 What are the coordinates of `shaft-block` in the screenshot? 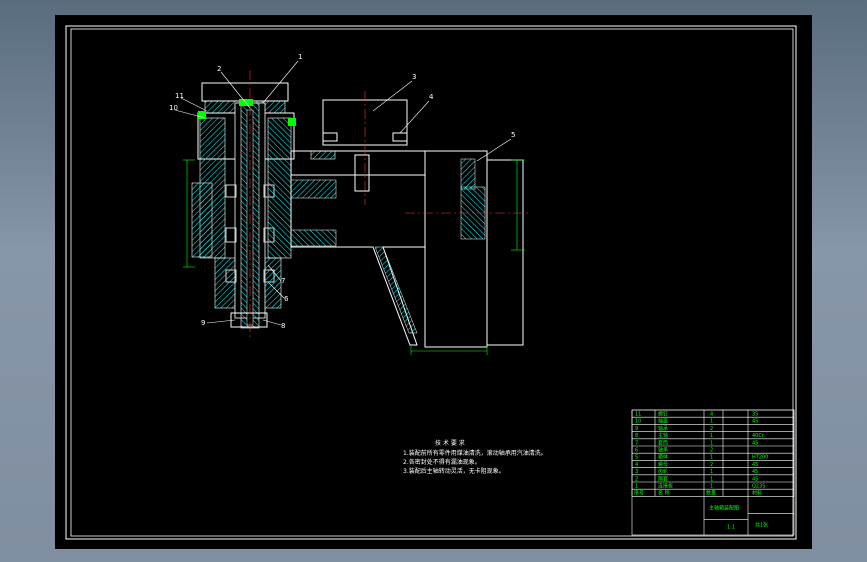 It's located at (362, 173).